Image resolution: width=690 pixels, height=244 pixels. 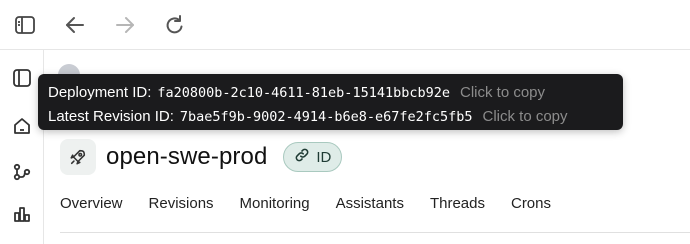 I want to click on tab-overview: Overview, so click(x=91, y=203).